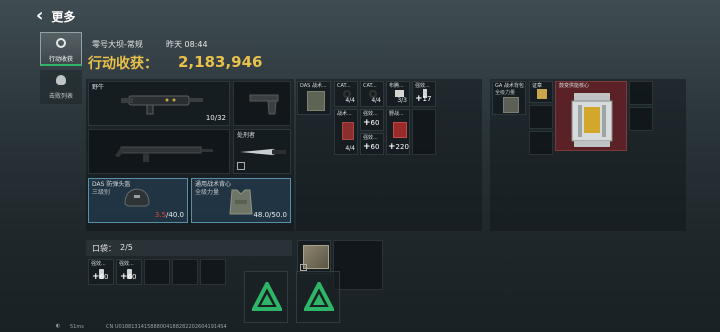 This screenshot has width=720, height=332. What do you see at coordinates (61, 80) in the screenshot?
I see `skull-icon` at bounding box center [61, 80].